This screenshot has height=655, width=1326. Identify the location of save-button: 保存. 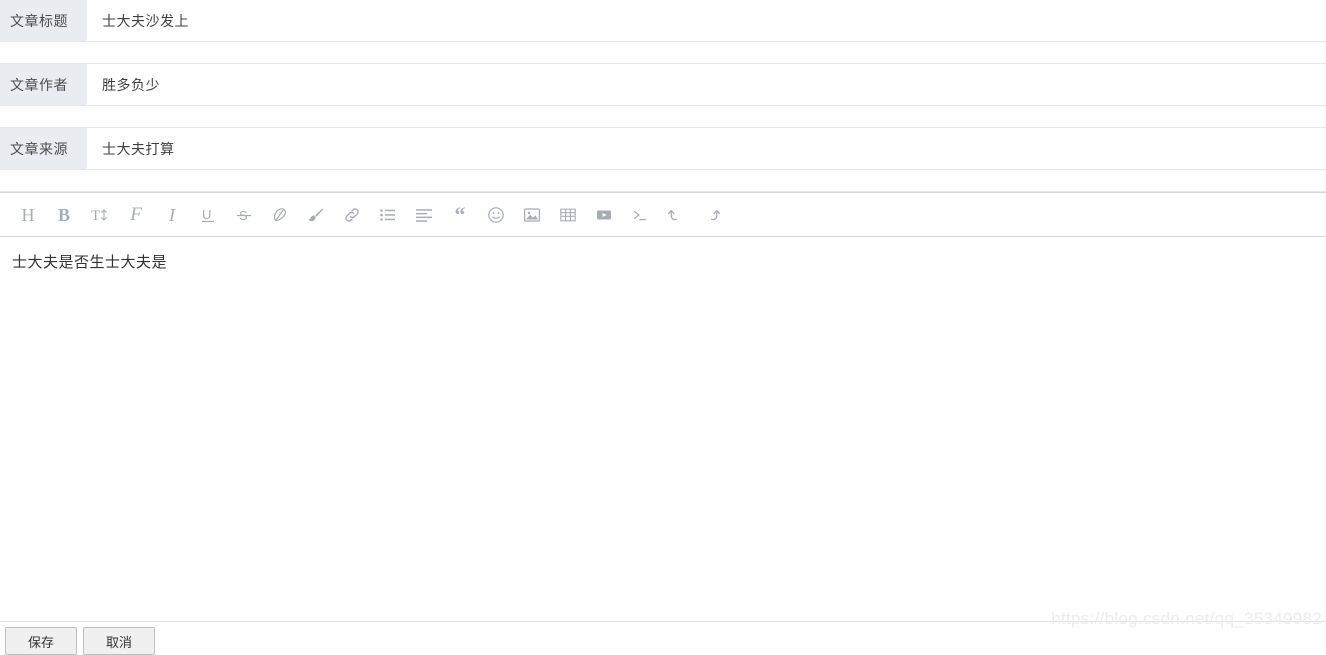
(41, 641).